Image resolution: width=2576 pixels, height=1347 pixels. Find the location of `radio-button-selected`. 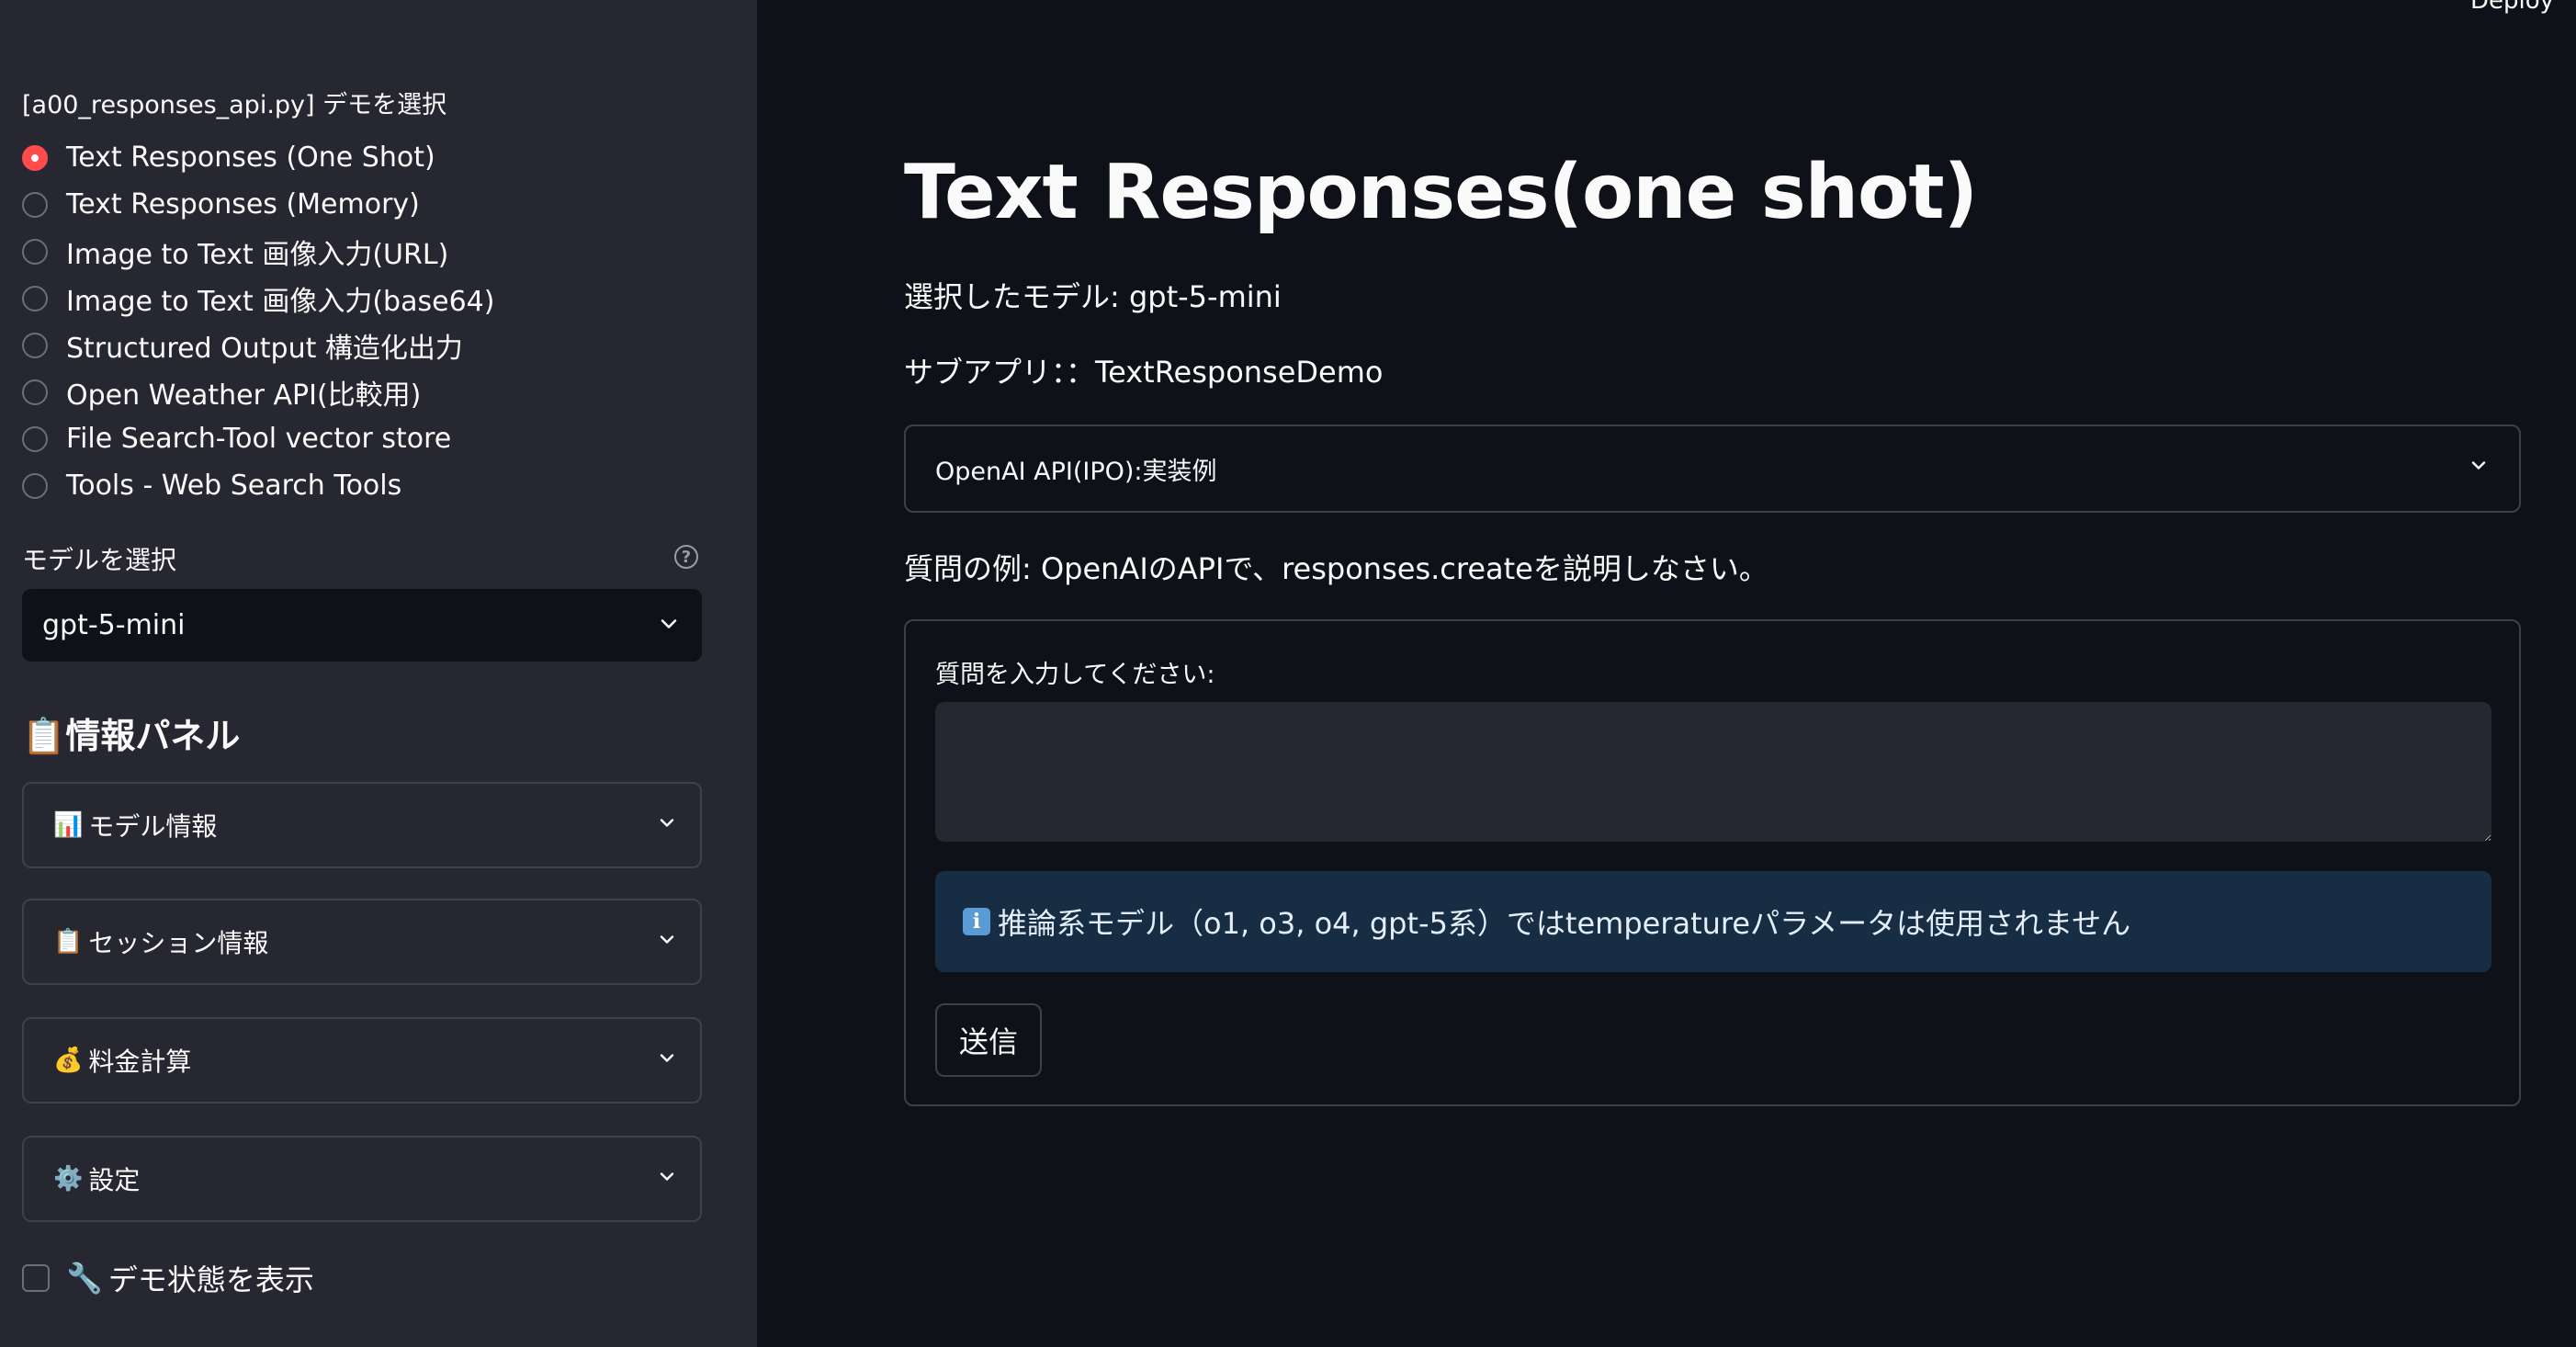

radio-button-selected is located at coordinates (35, 157).